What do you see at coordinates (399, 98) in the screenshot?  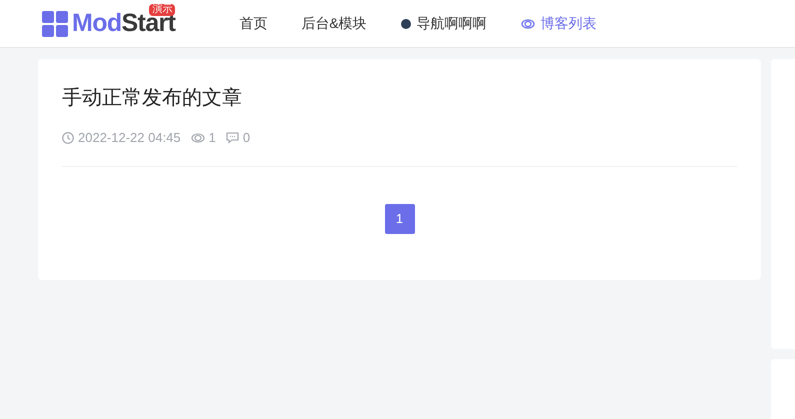 I see `article-title: 手动正常发布的文章` at bounding box center [399, 98].